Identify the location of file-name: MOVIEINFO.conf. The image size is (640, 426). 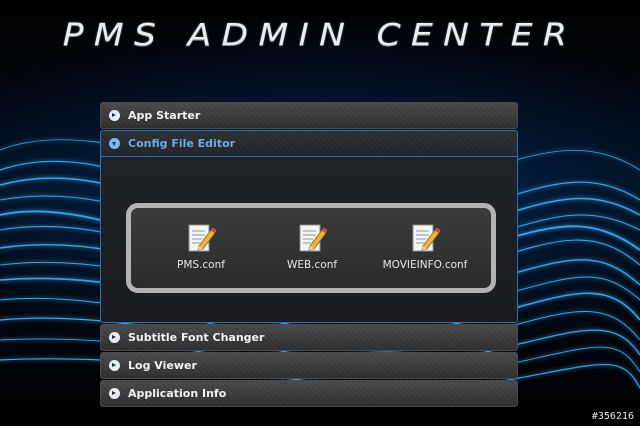
(425, 265).